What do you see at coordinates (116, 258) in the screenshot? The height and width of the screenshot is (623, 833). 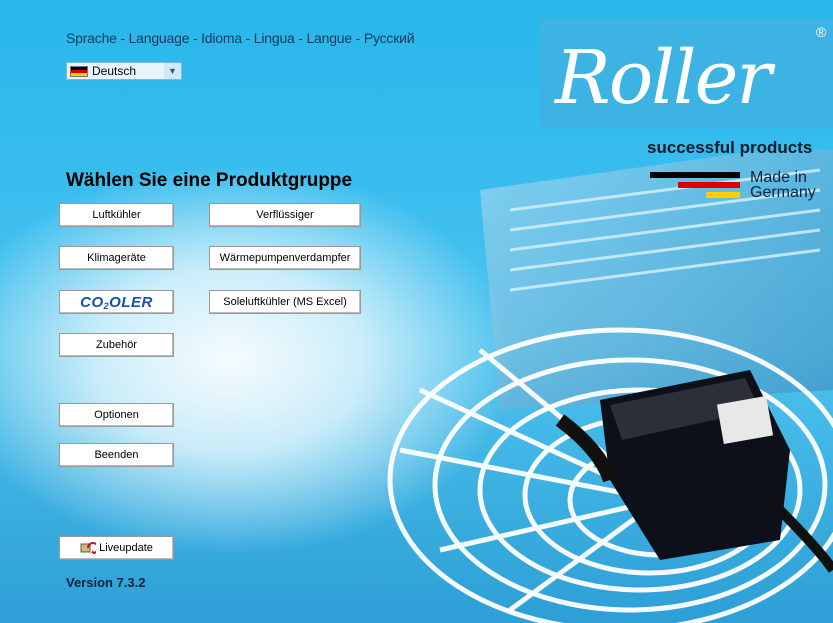 I see `klimageraete-button: Klimageräte` at bounding box center [116, 258].